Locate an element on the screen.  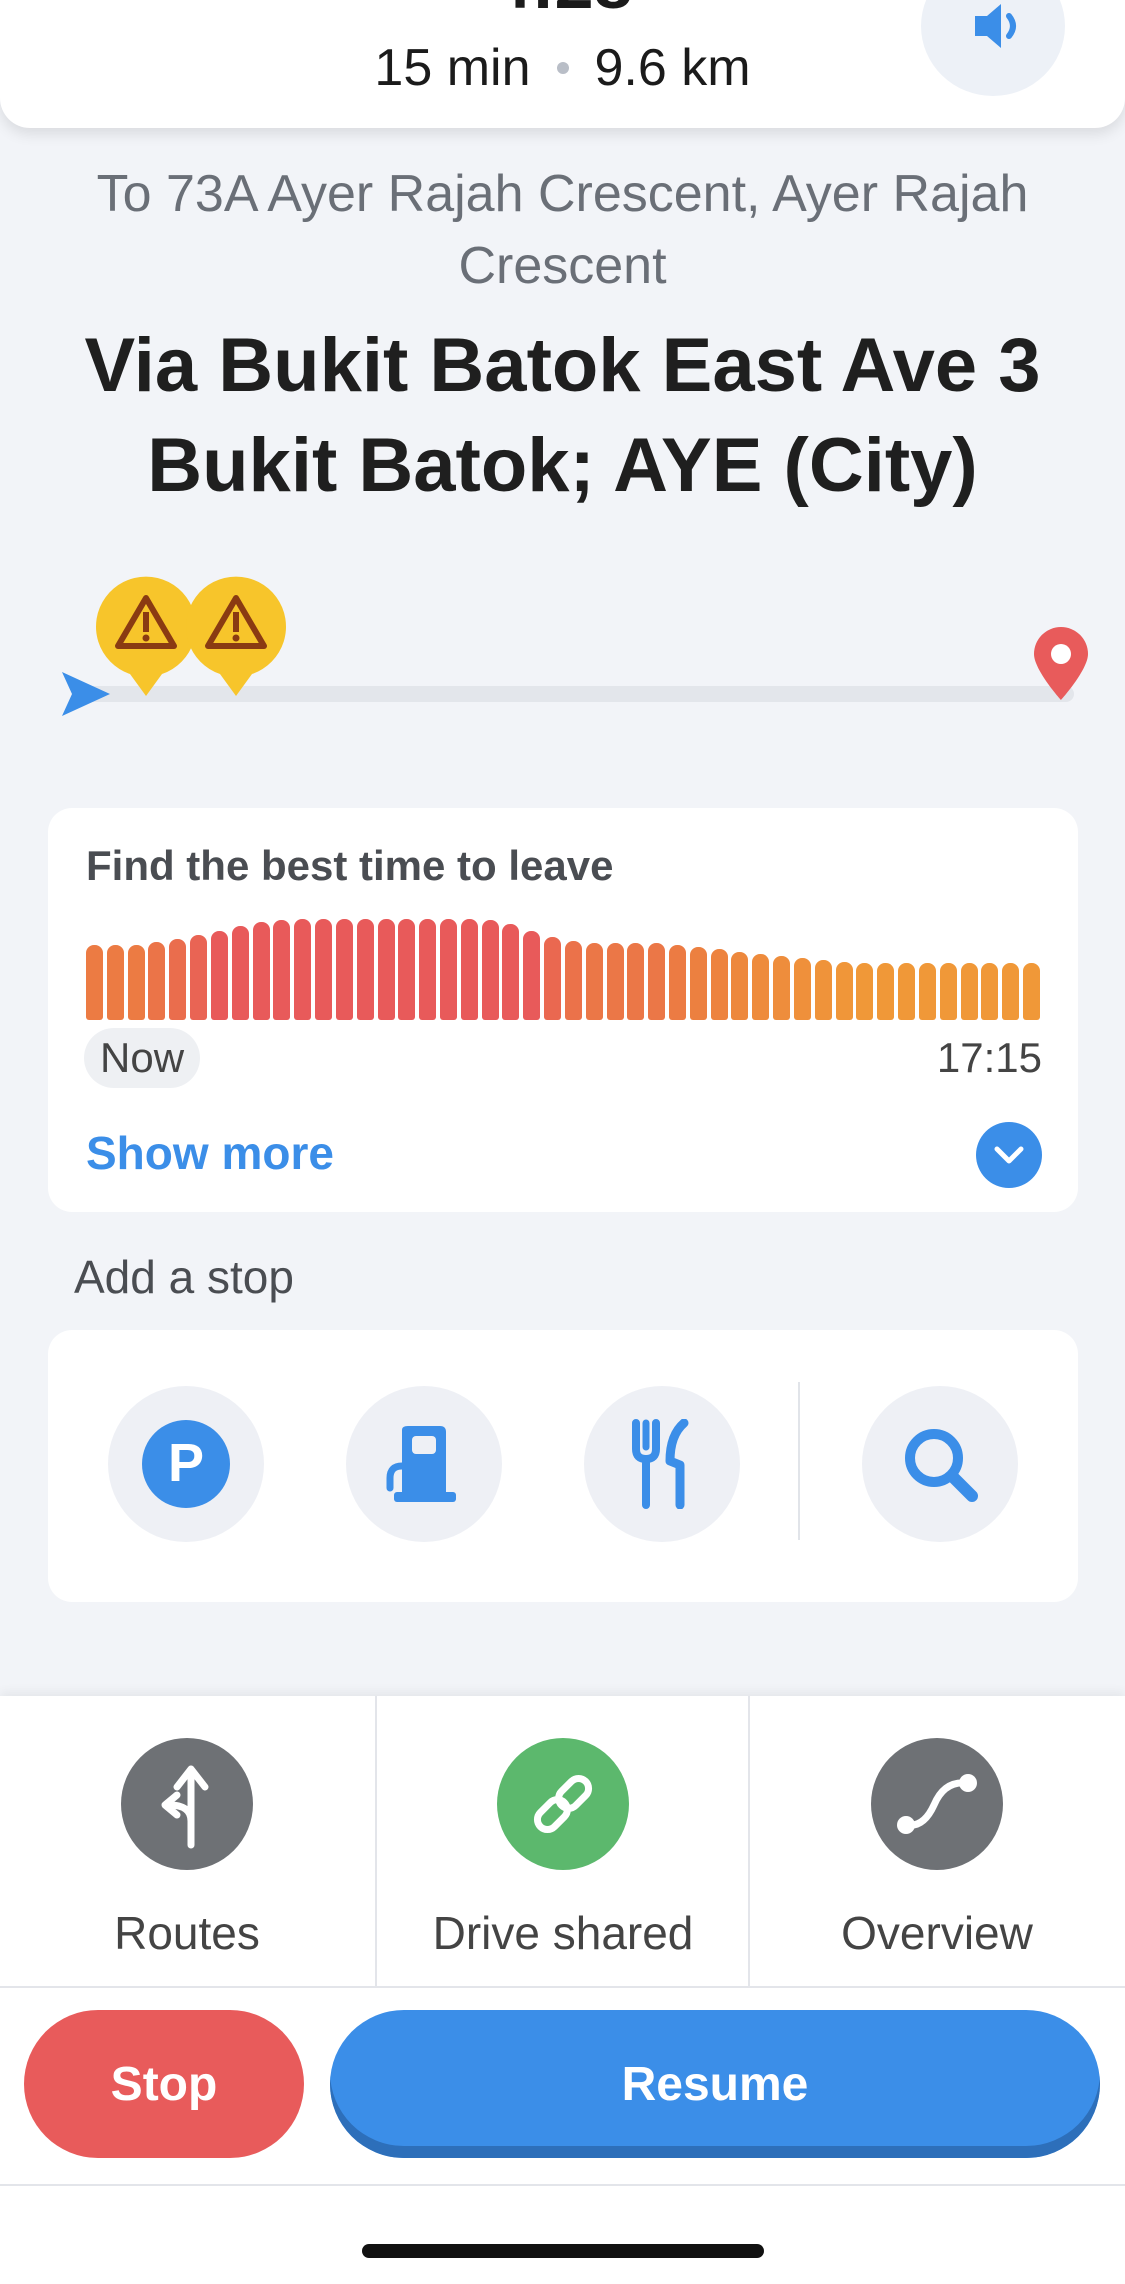
stop-gas-button is located at coordinates (424, 1464).